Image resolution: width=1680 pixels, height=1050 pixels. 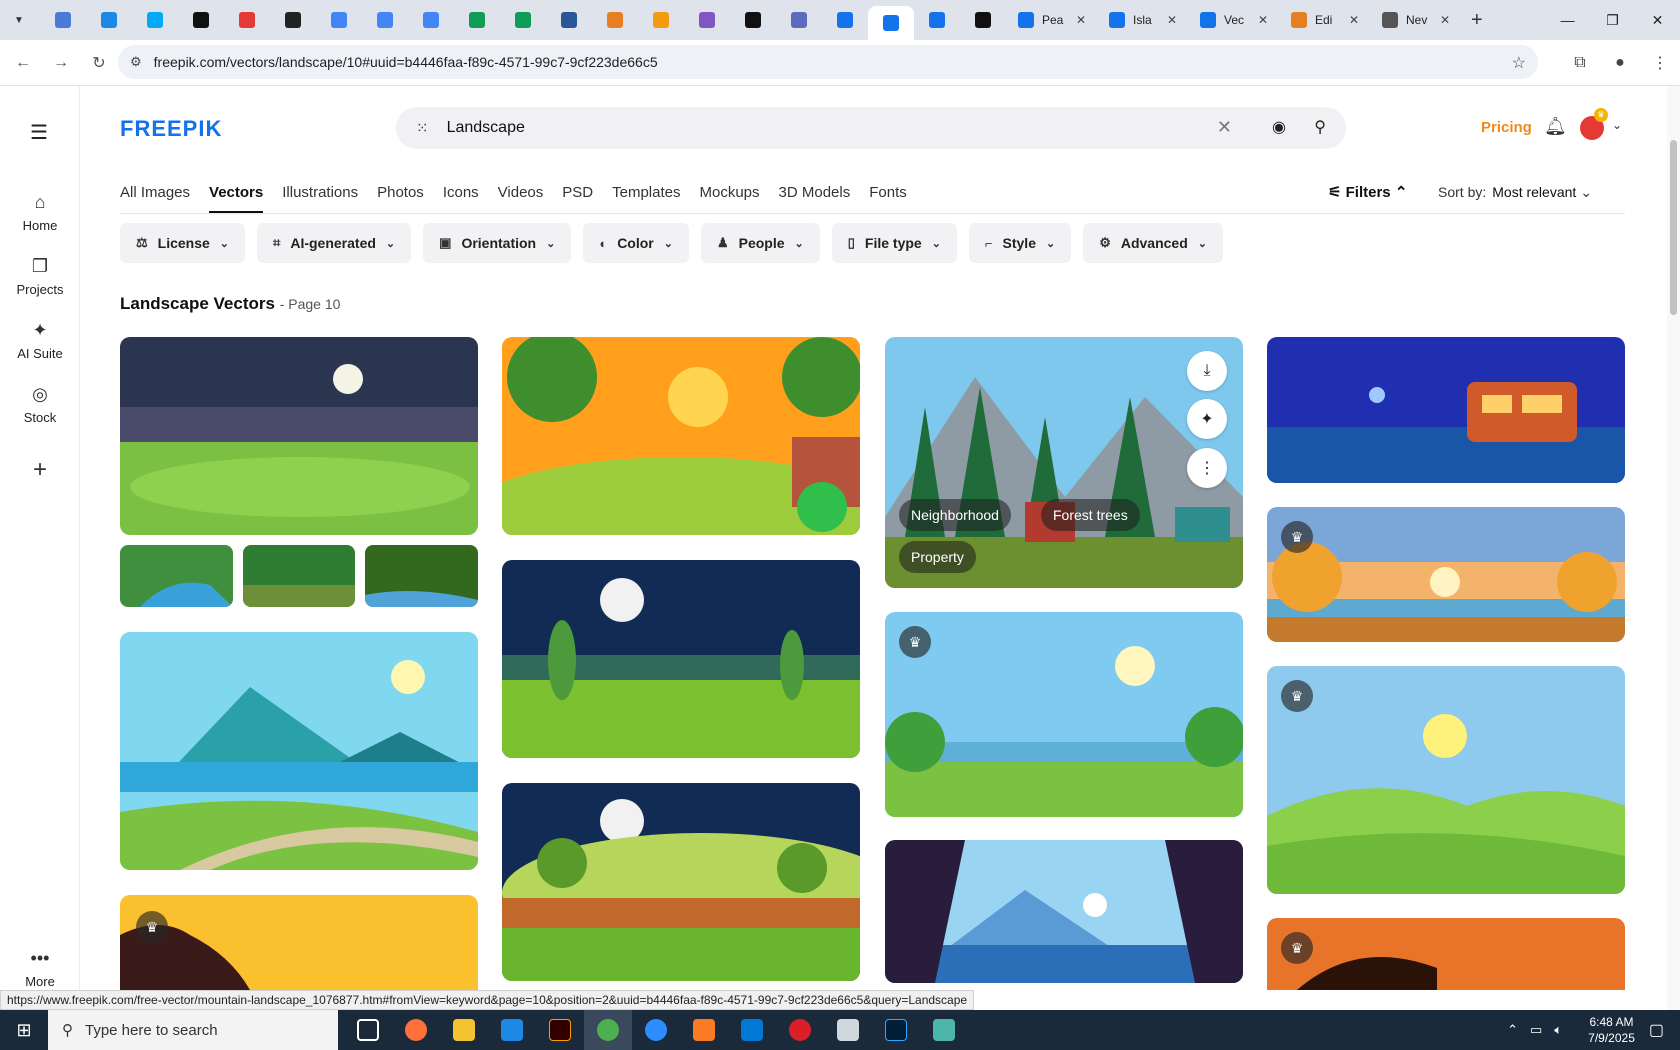 I want to click on taskbar-search: ⚲ Type here to search, so click(x=193, y=1030).